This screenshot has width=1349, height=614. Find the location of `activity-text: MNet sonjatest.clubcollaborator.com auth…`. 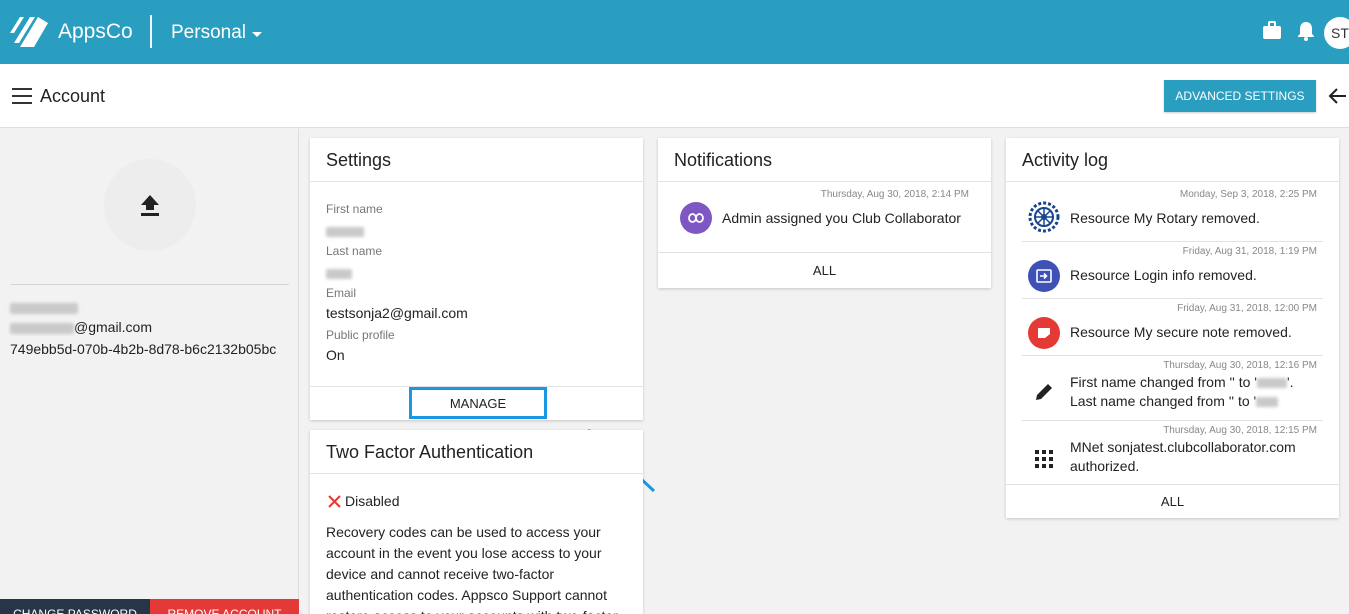

activity-text: MNet sonjatest.clubcollaborator.com auth… is located at coordinates (1183, 457).